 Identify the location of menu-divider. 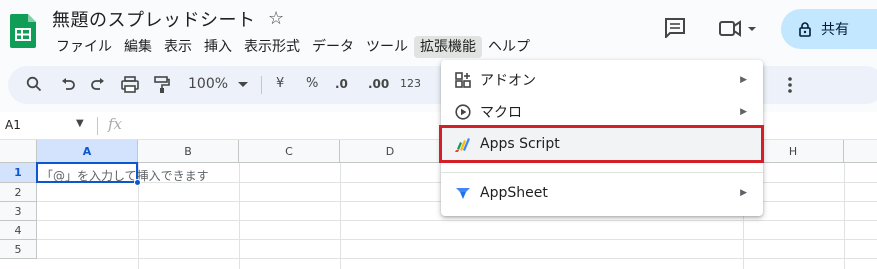
(602, 172).